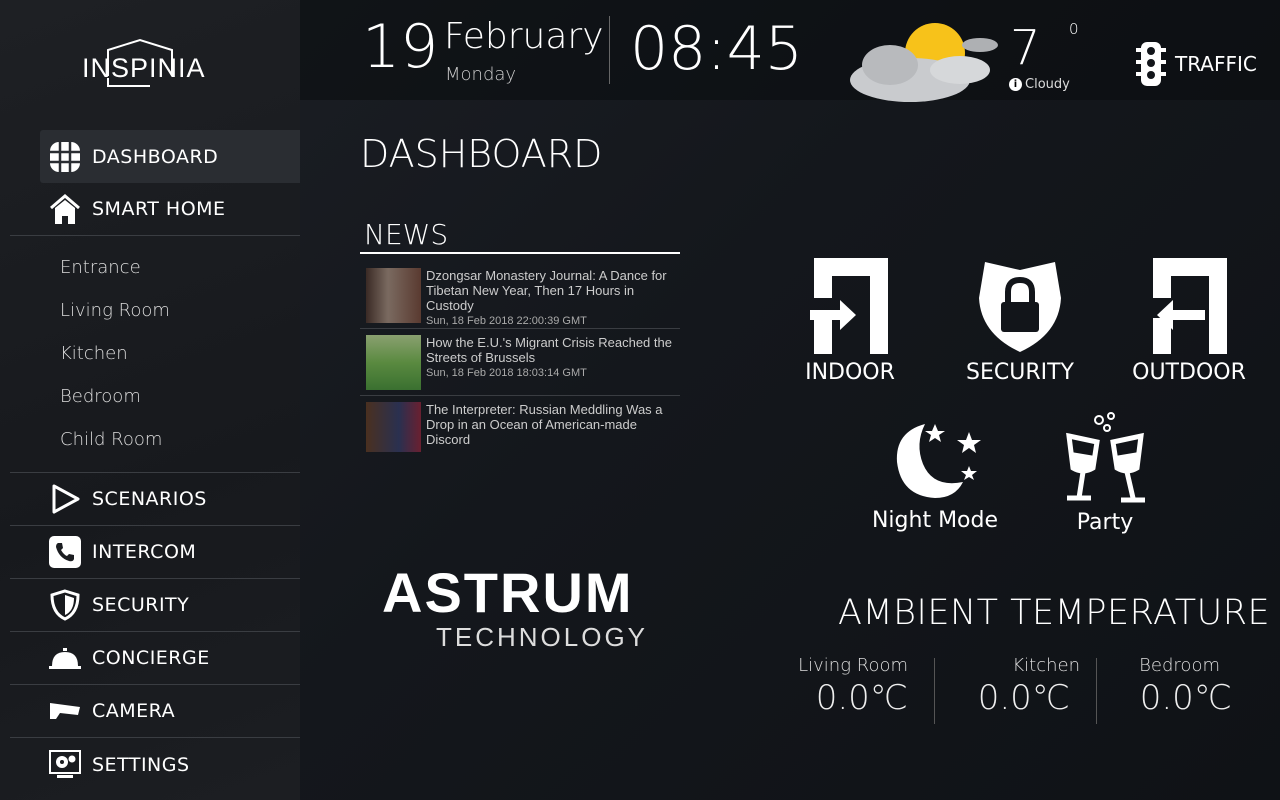 This screenshot has height=800, width=1280. What do you see at coordinates (406, 234) in the screenshot?
I see `news-title: NEWS` at bounding box center [406, 234].